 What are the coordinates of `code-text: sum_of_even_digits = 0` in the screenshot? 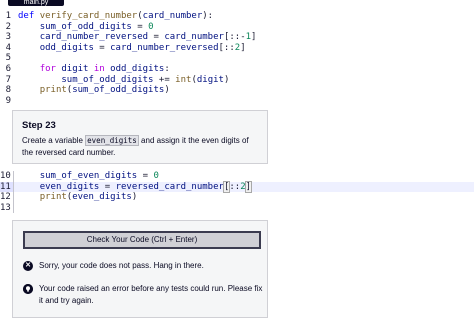 It's located at (99, 176).